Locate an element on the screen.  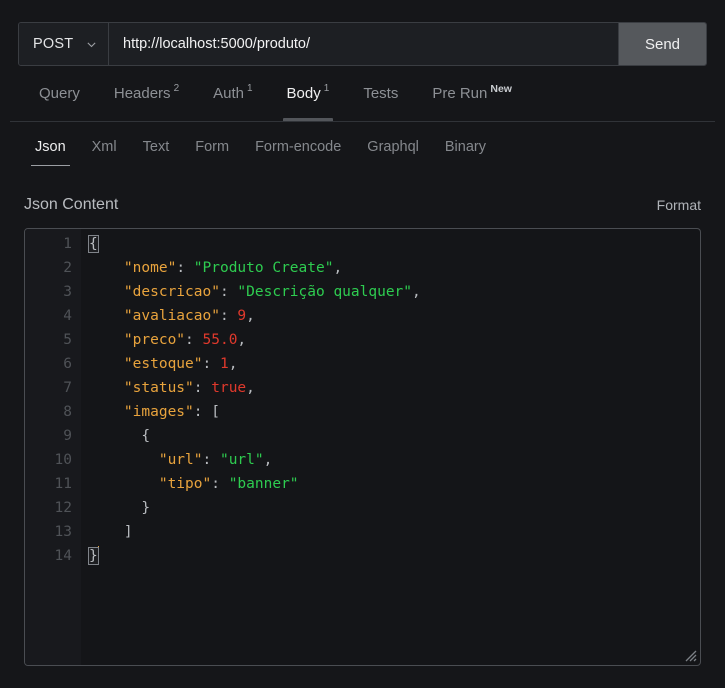
token-key: "tipo" is located at coordinates (185, 484).